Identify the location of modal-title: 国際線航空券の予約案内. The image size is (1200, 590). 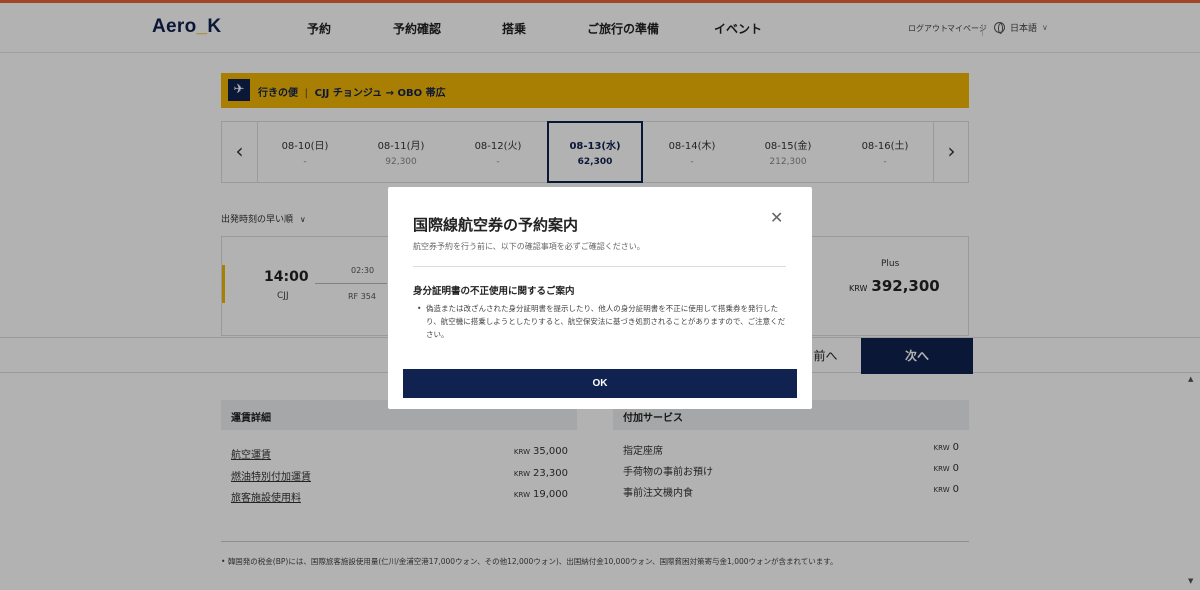
(496, 225).